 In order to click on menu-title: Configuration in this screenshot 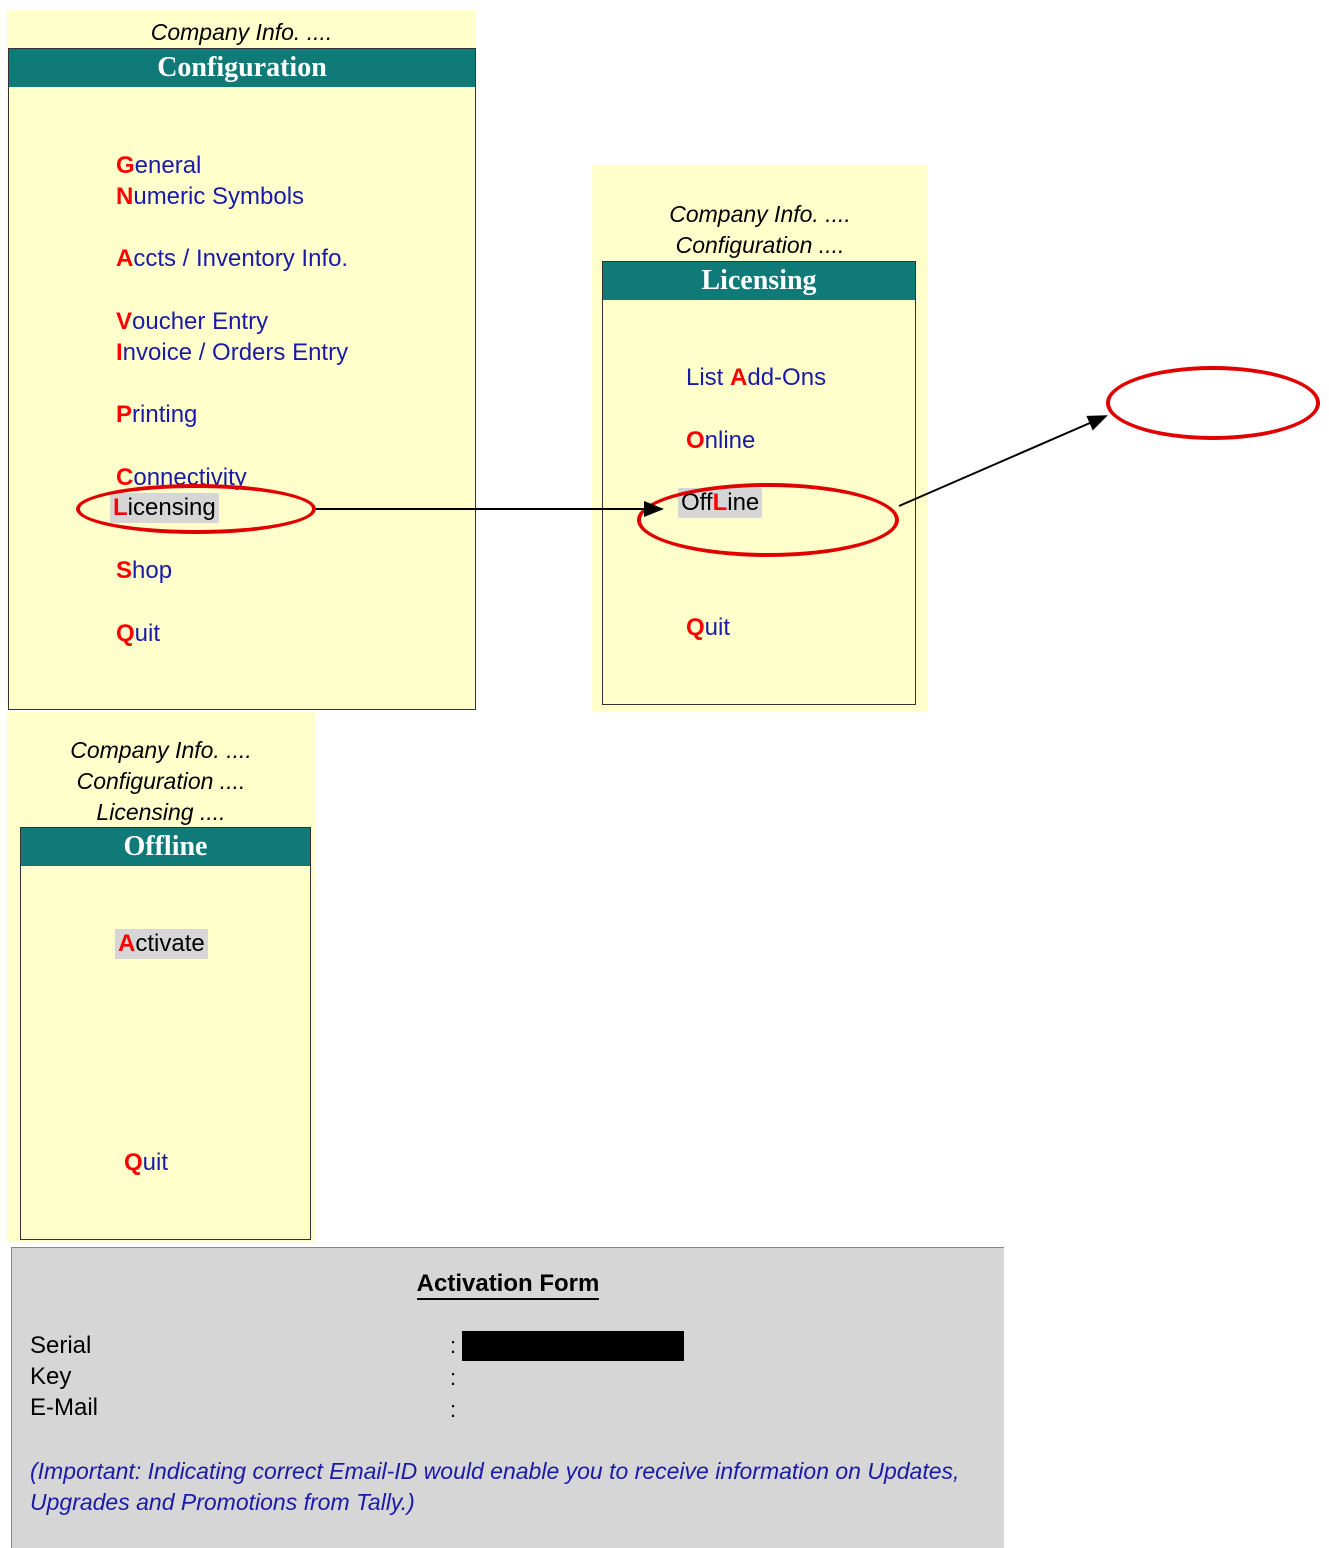, I will do `click(242, 68)`.